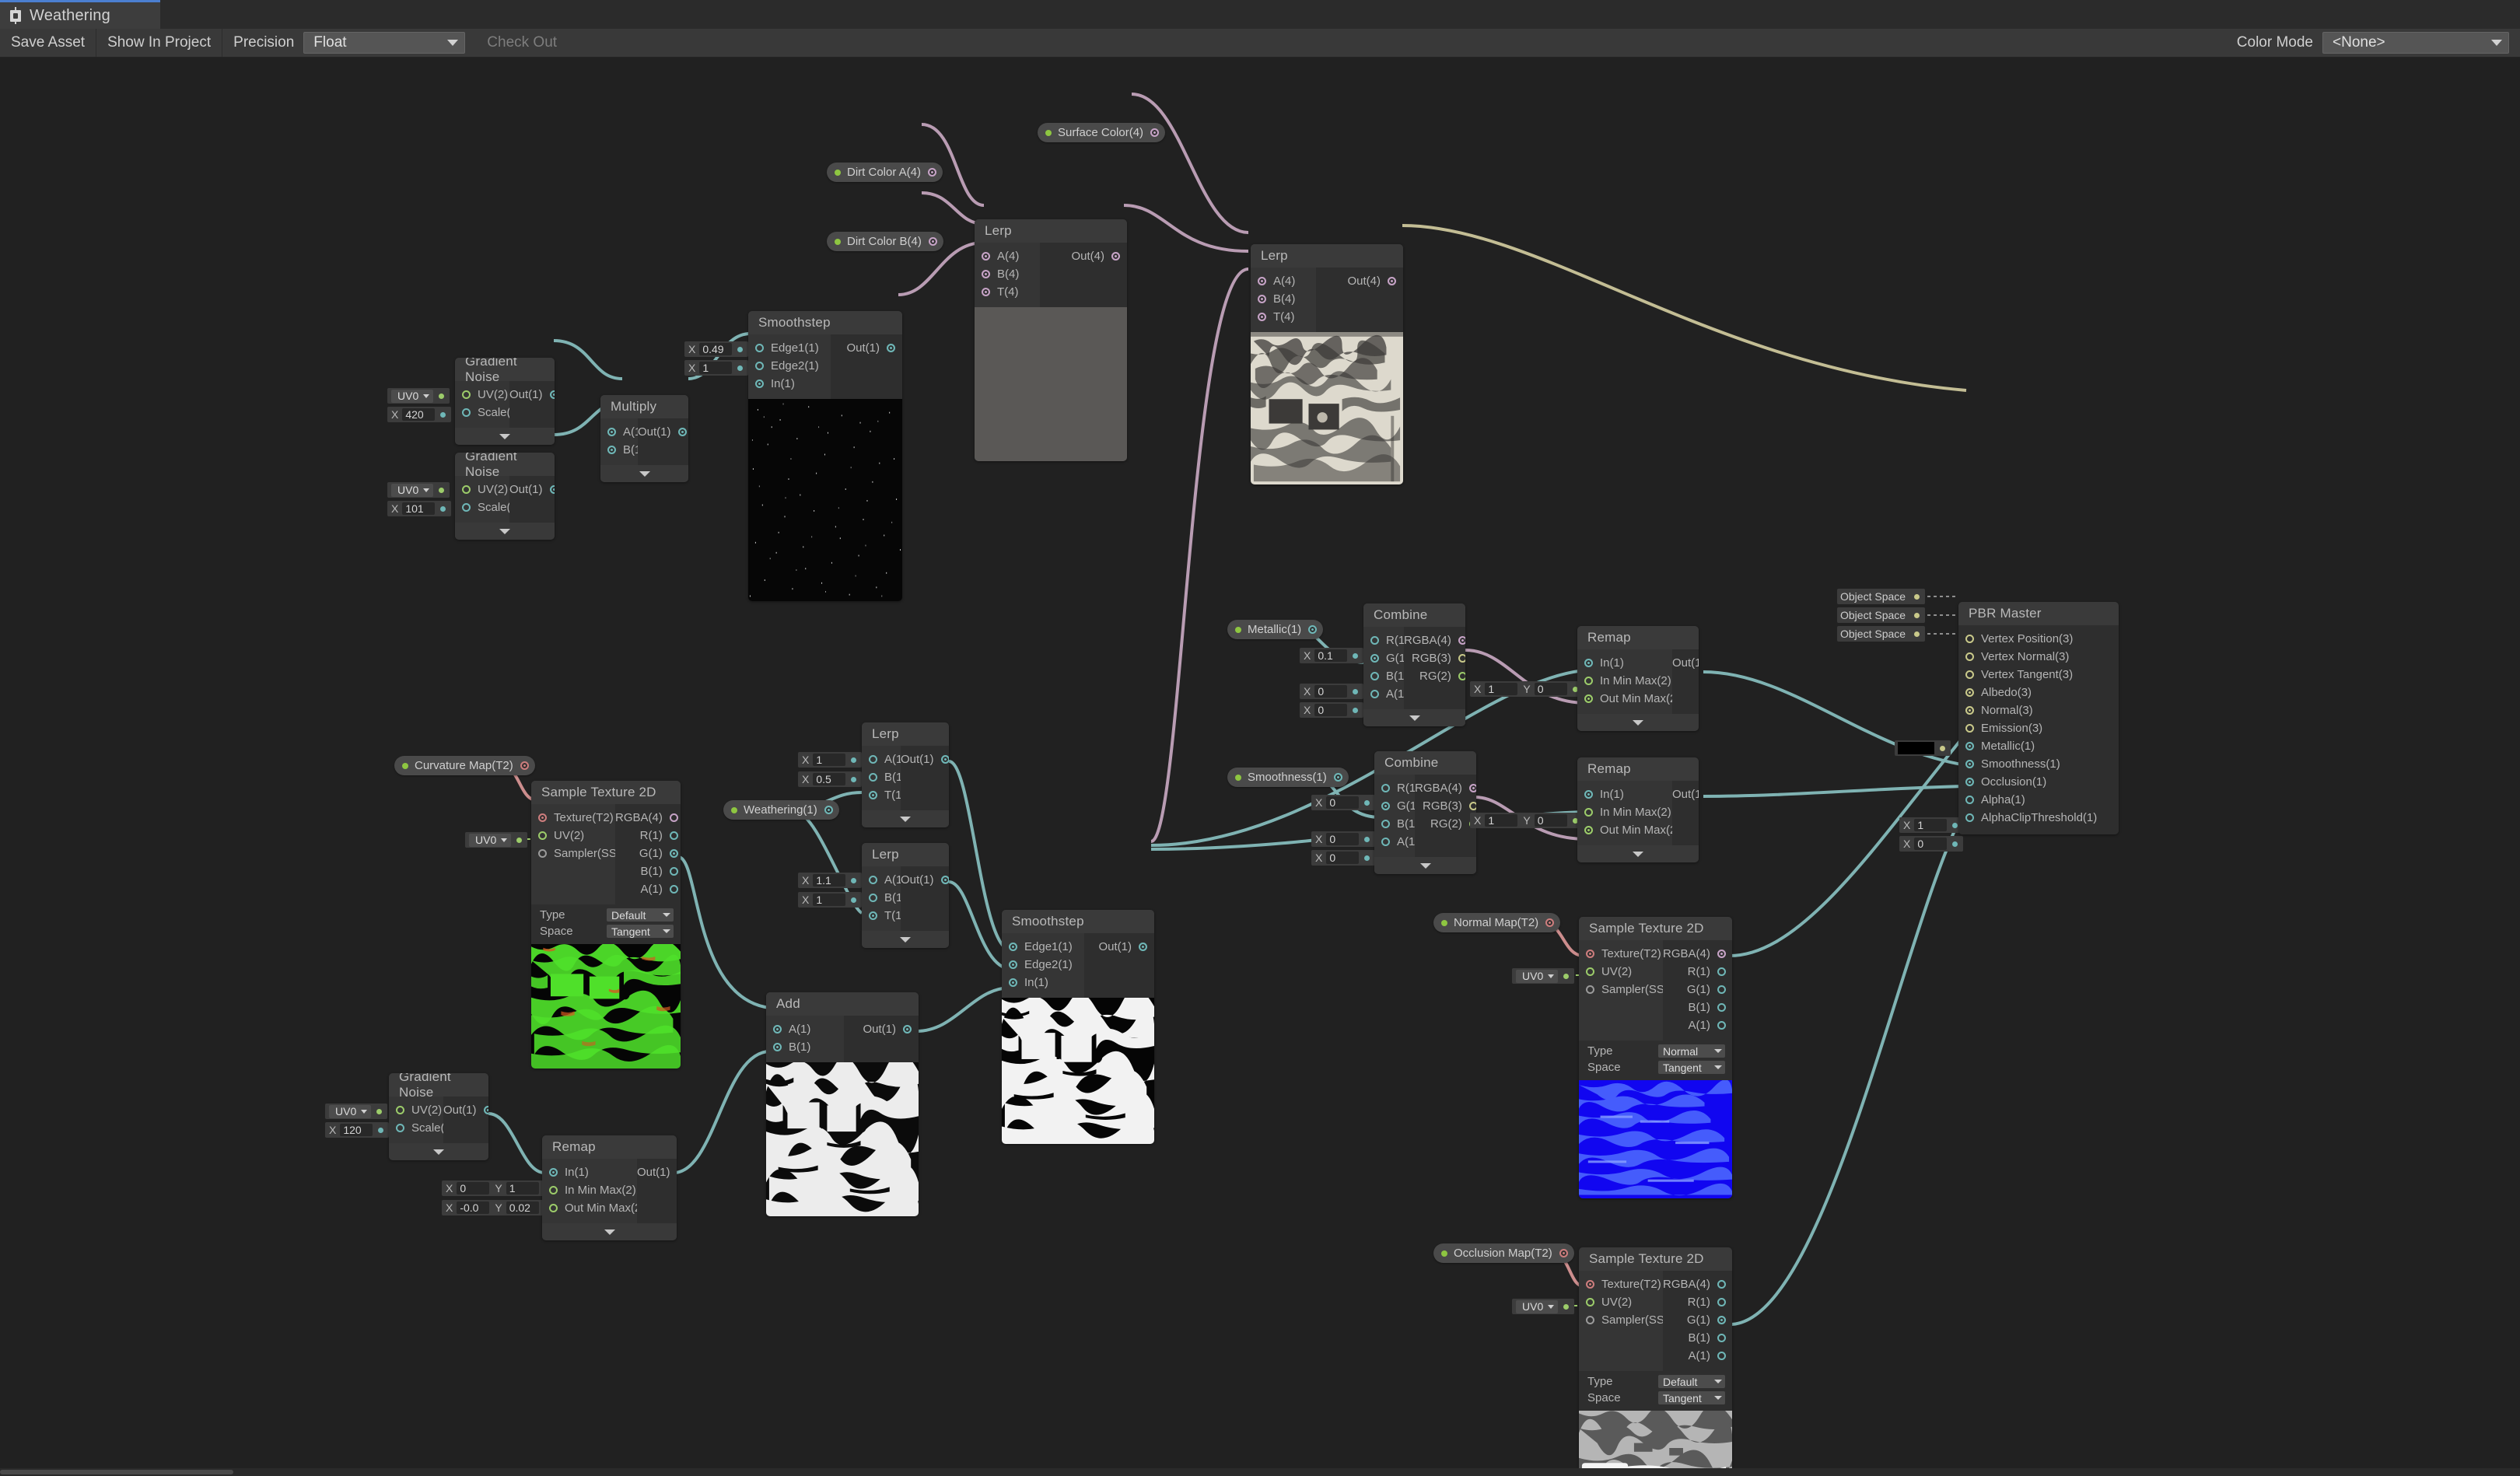 The image size is (2520, 1476). I want to click on node-add: Add A(1) B(1) Out(1), so click(843, 1104).